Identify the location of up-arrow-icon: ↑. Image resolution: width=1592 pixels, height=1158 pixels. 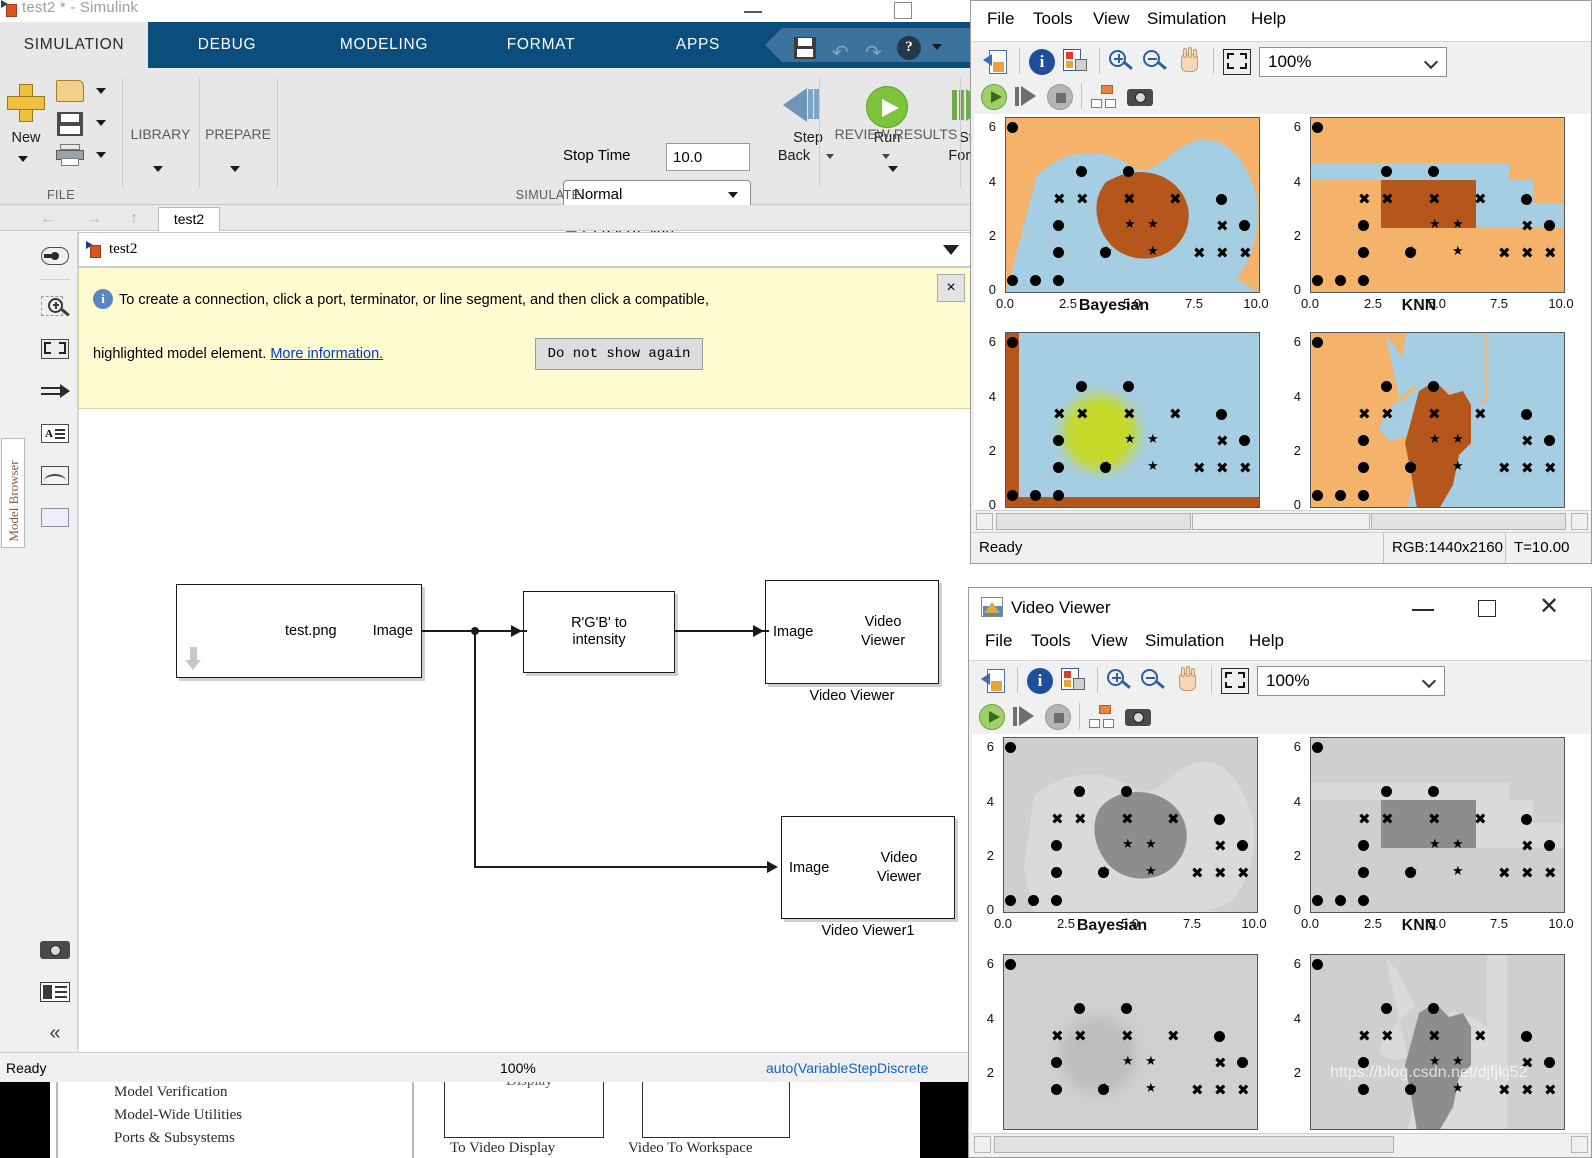
(134, 219).